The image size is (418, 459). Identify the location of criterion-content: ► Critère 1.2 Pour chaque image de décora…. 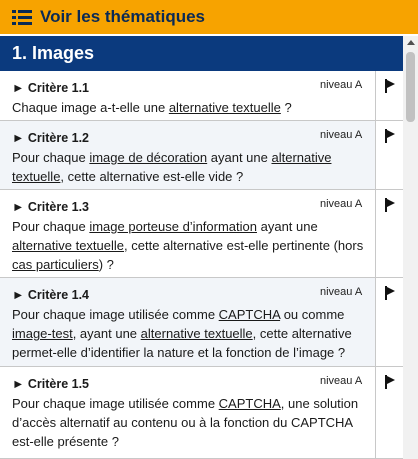
(188, 157).